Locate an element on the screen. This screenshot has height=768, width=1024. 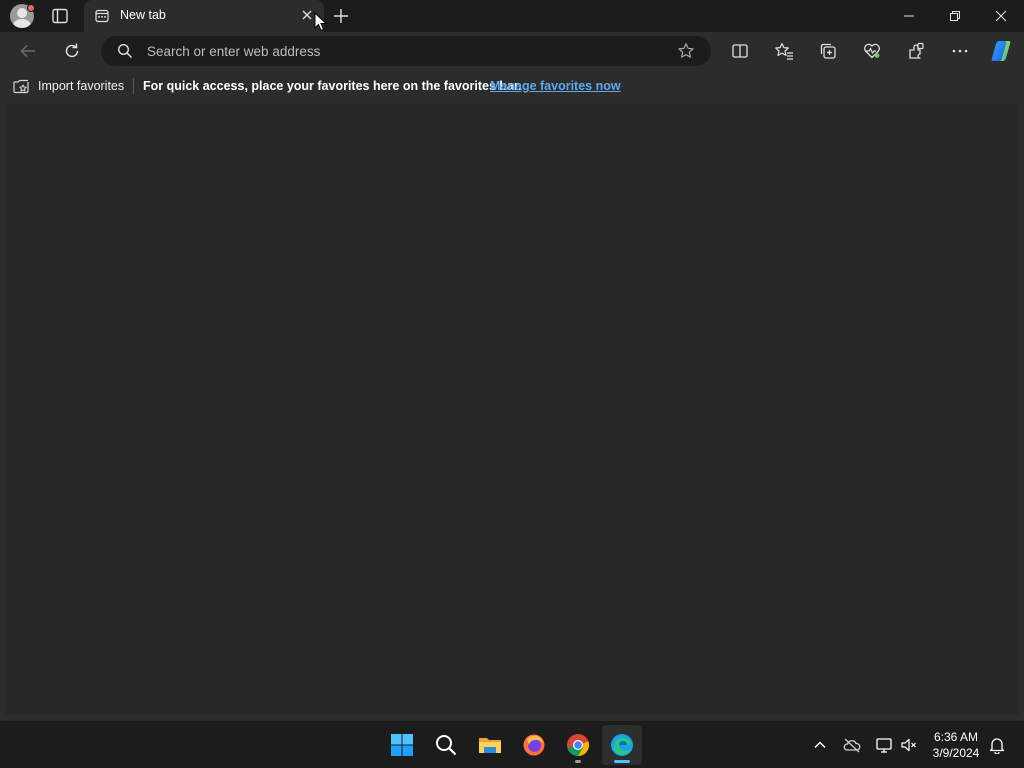
close-icon is located at coordinates (1001, 16).